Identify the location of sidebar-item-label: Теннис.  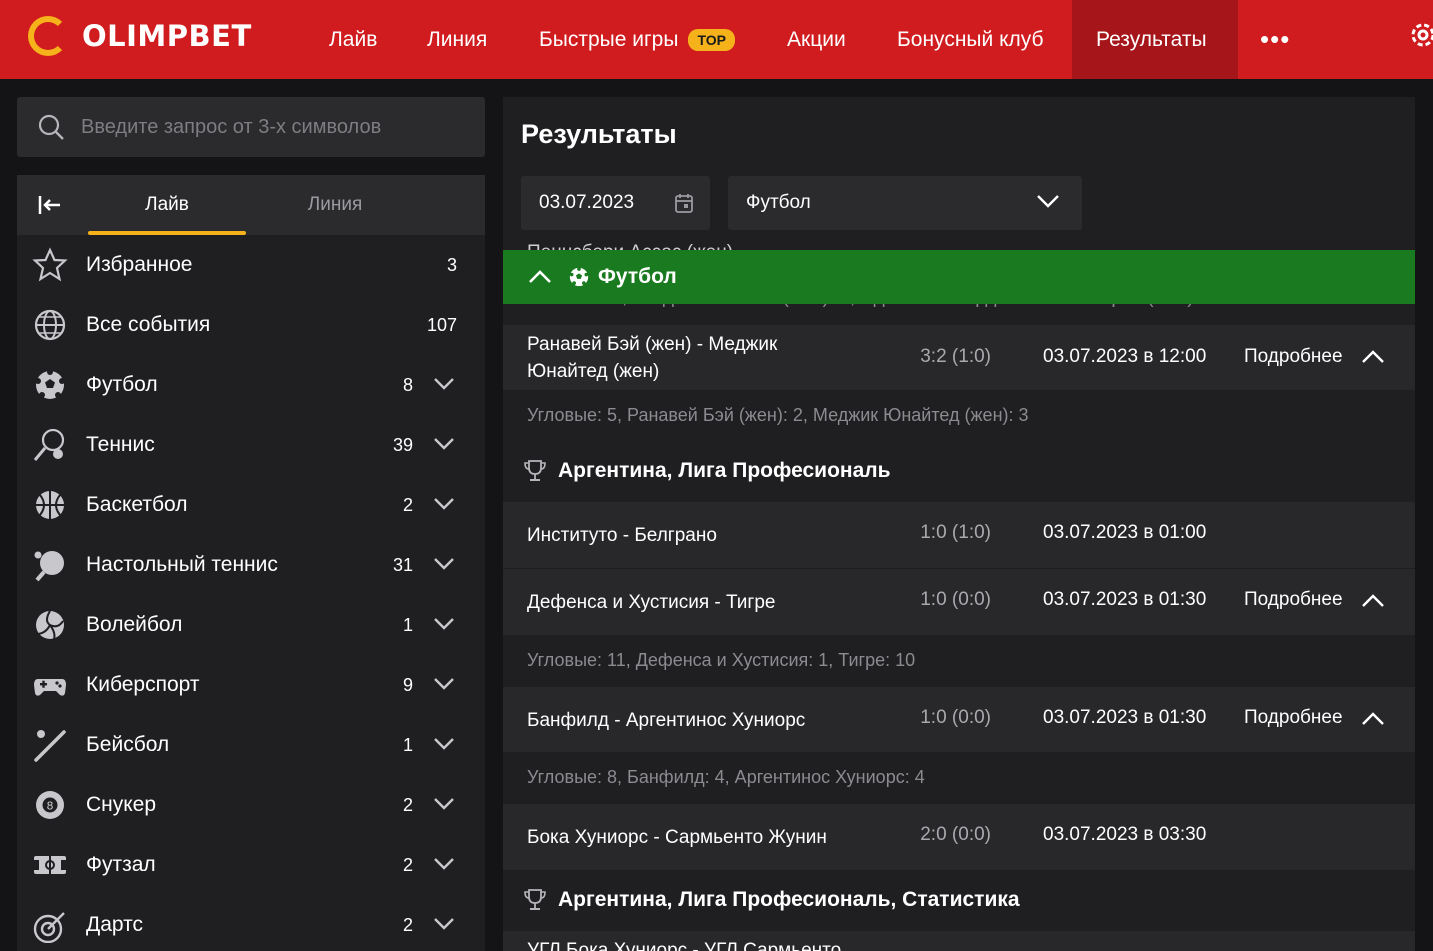
(120, 444).